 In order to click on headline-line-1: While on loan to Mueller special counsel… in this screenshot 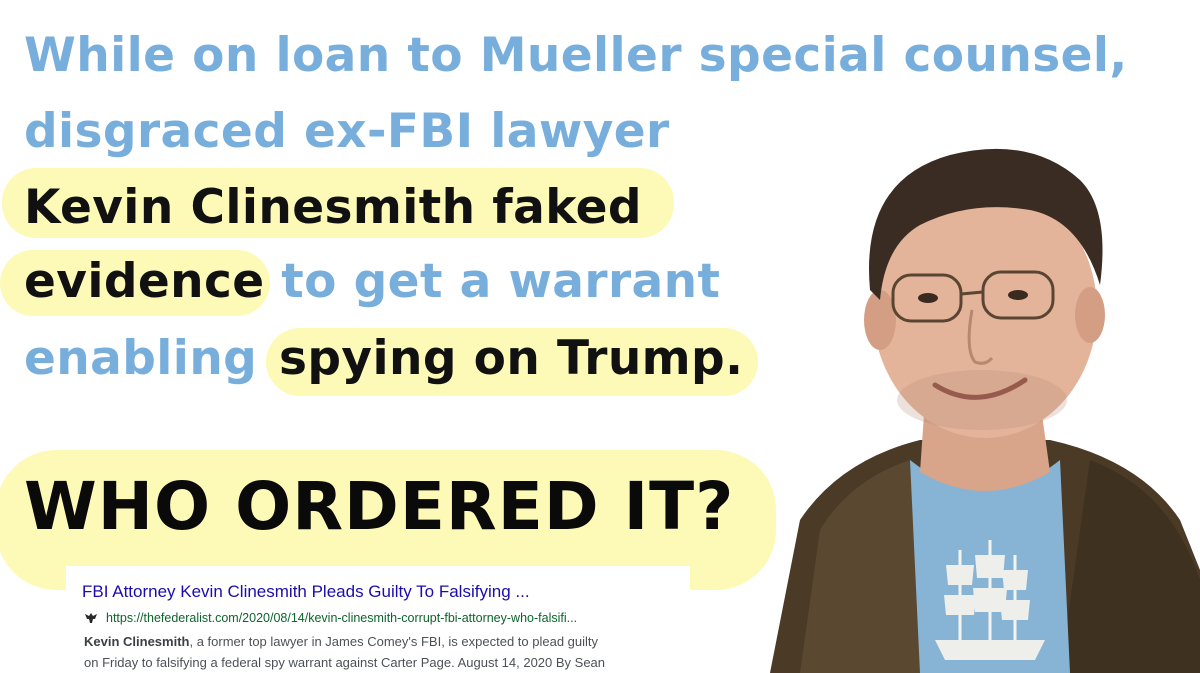, I will do `click(576, 55)`.